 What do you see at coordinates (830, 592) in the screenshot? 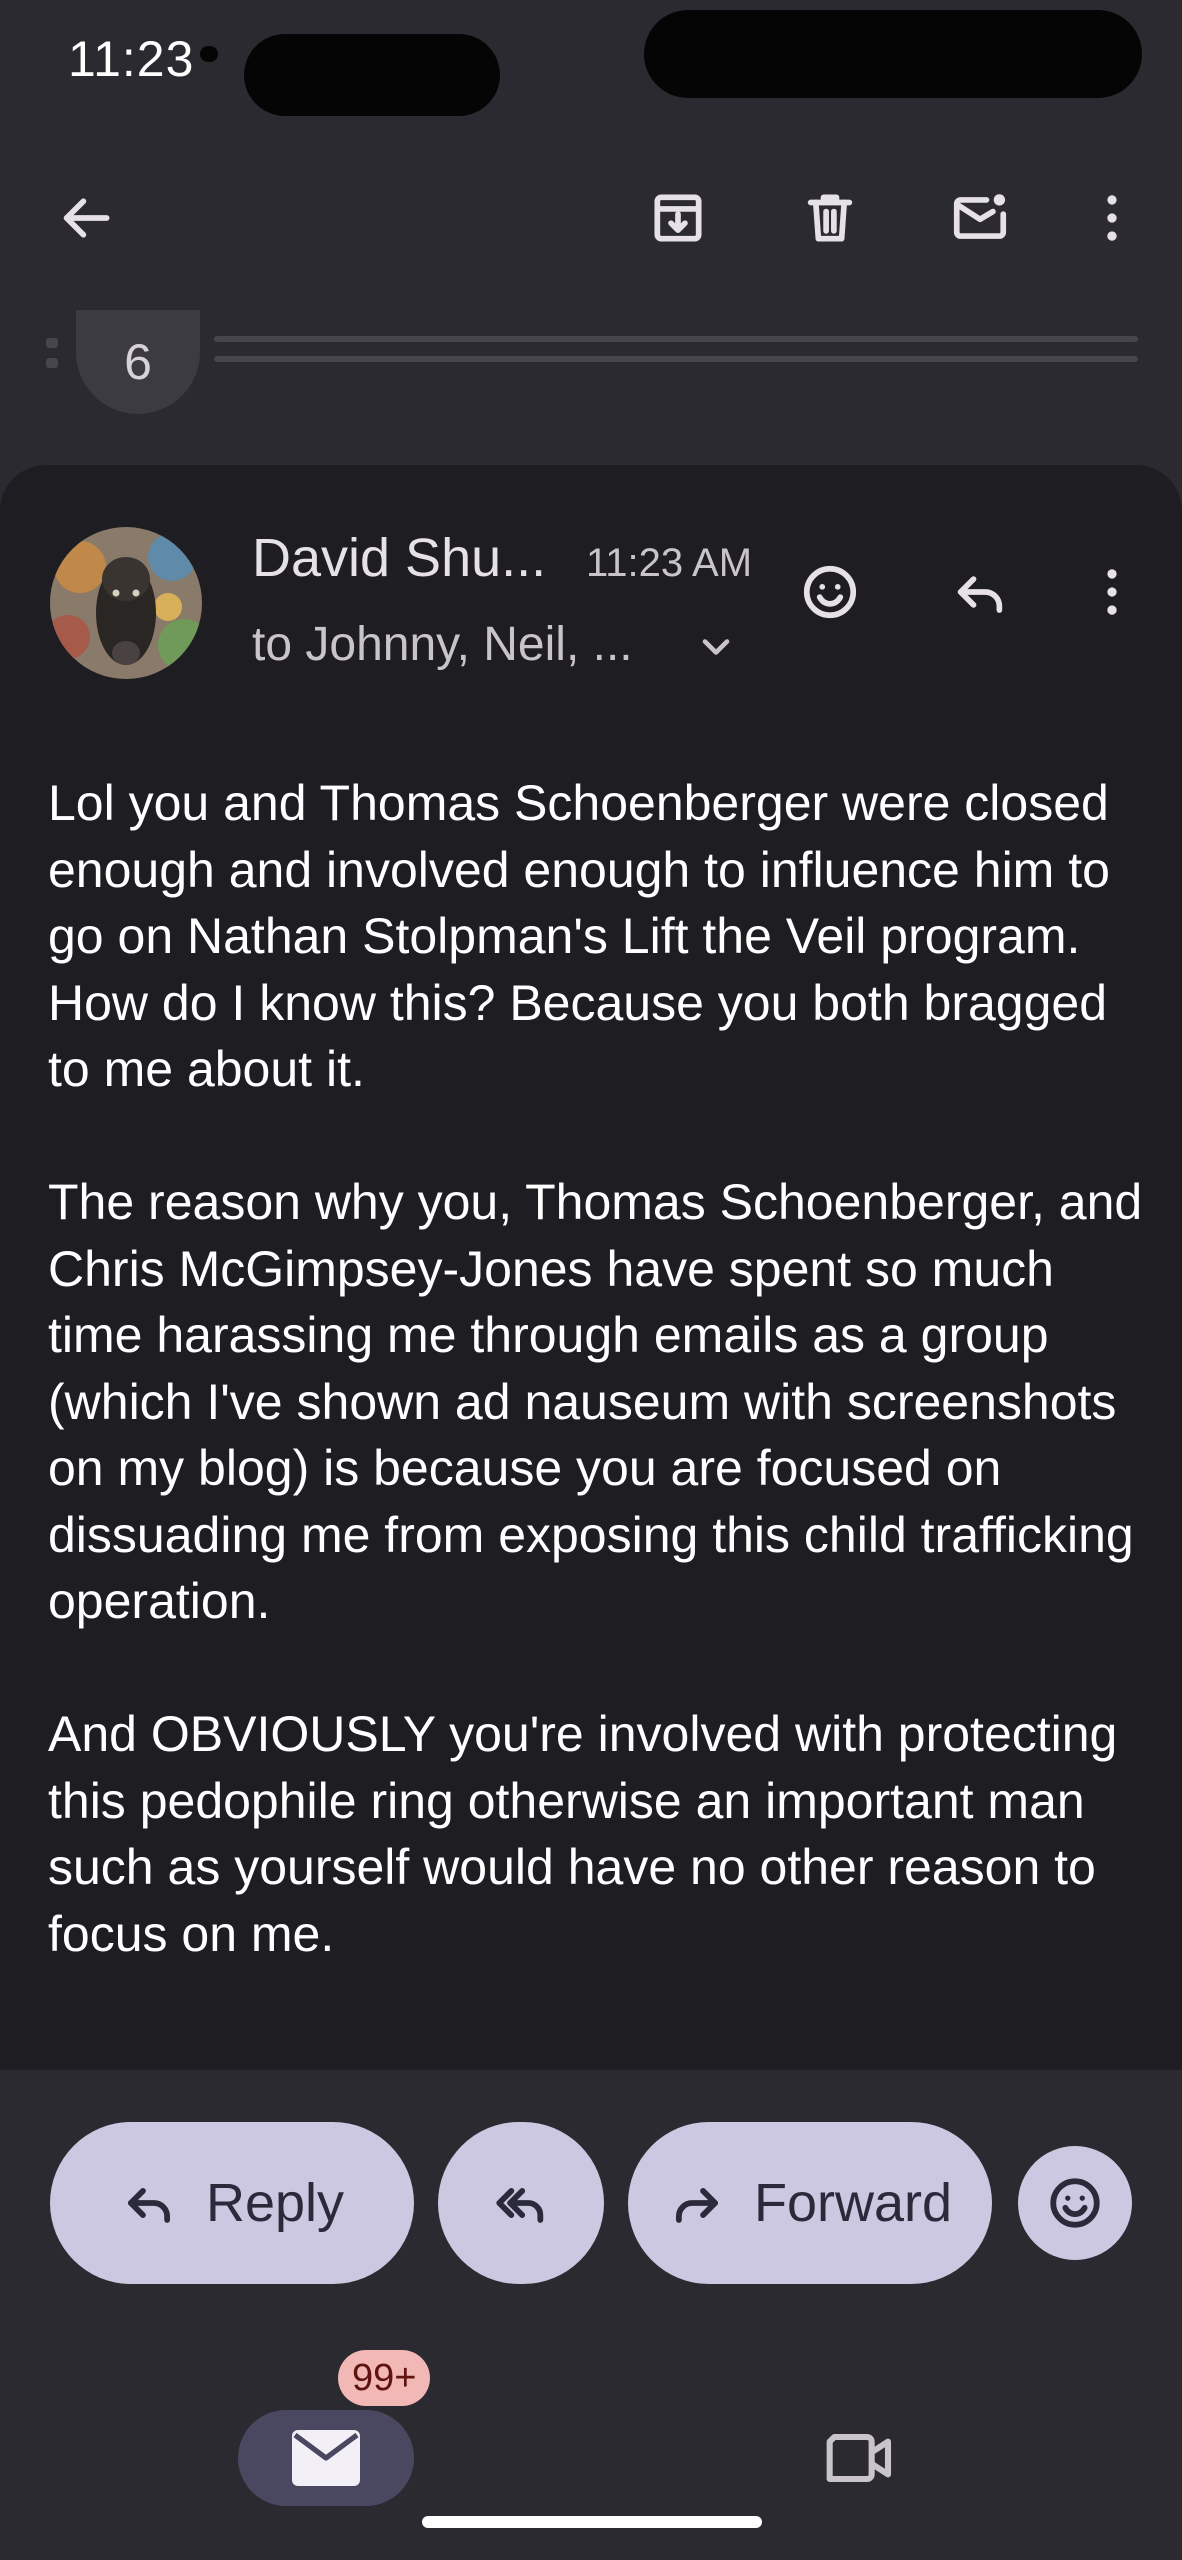
I see `emoji-reaction-icon` at bounding box center [830, 592].